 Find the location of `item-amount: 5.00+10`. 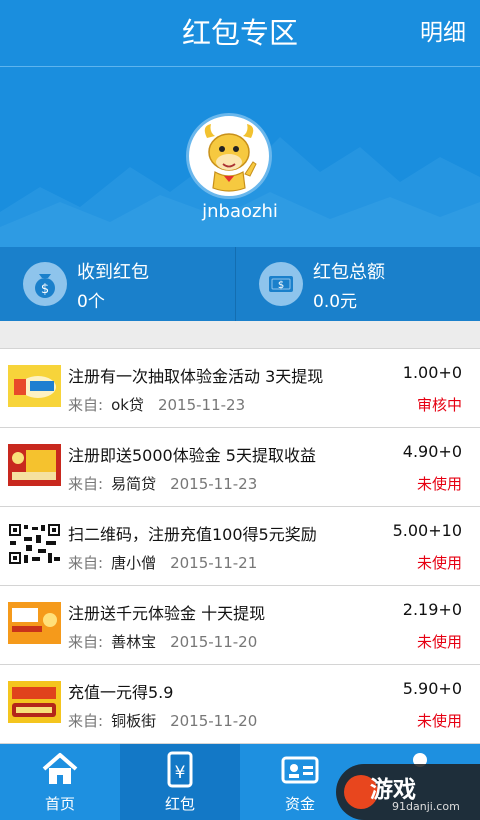

item-amount: 5.00+10 is located at coordinates (427, 530).